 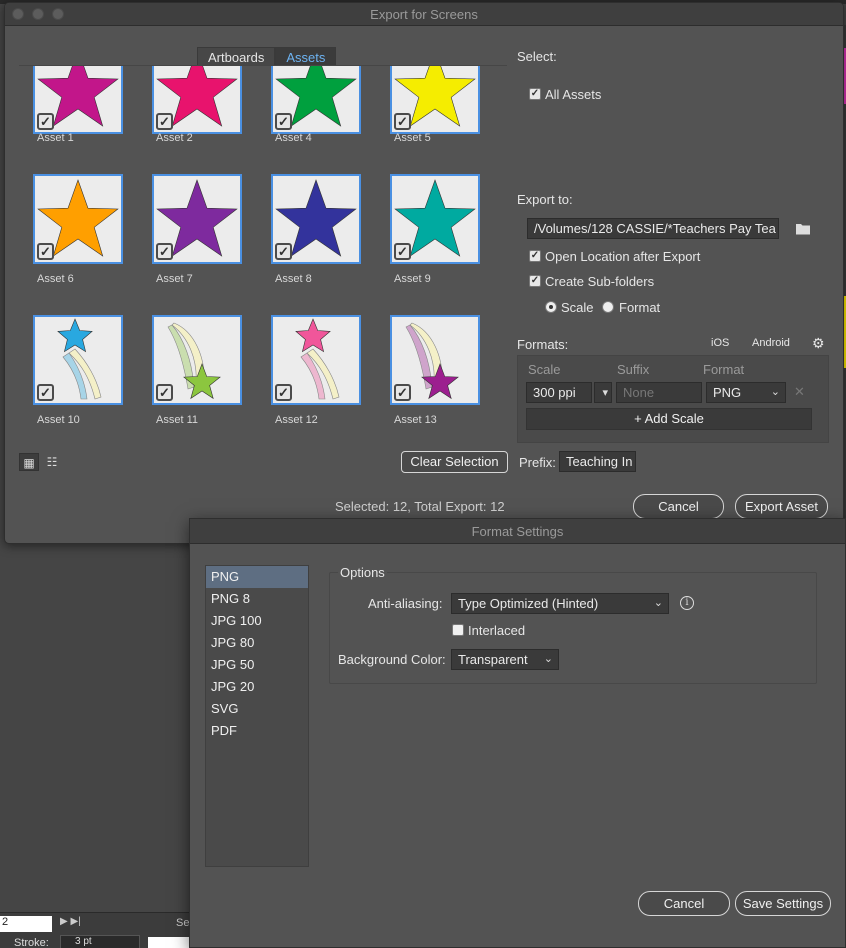 What do you see at coordinates (55, 279) in the screenshot?
I see `asset-label: Asset 6` at bounding box center [55, 279].